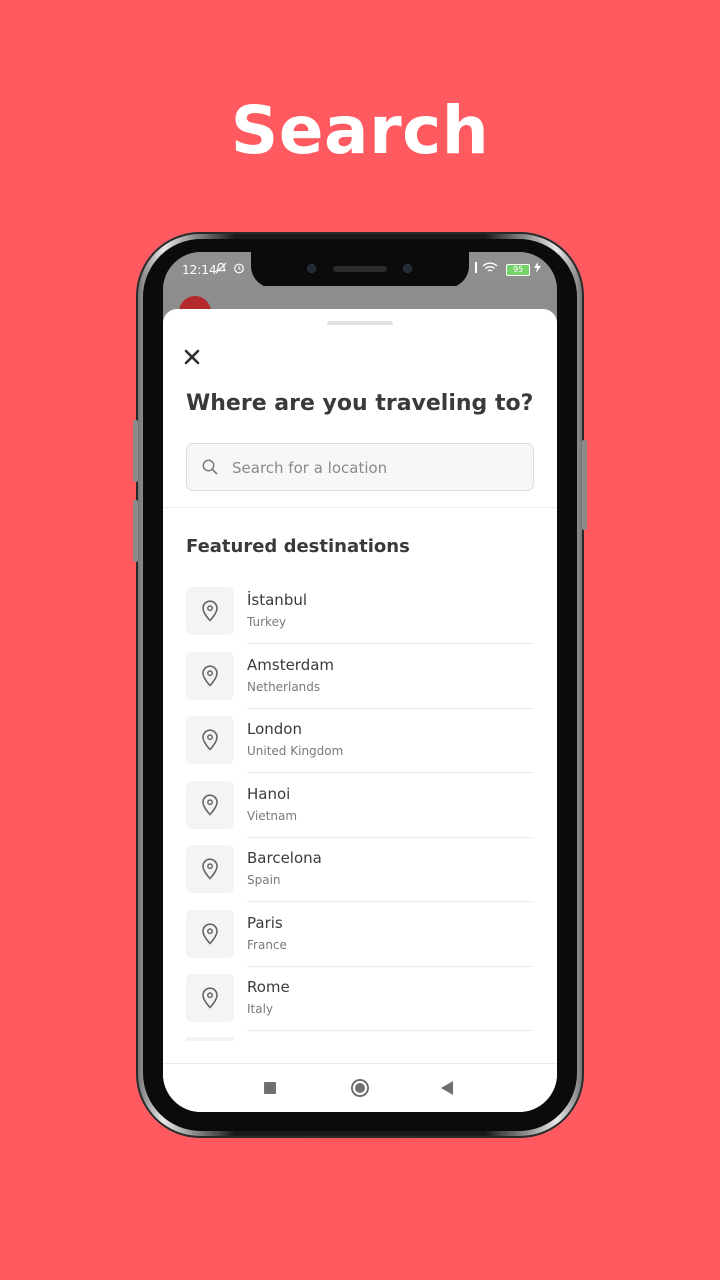  What do you see at coordinates (284, 686) in the screenshot?
I see `destination-country: Netherlands` at bounding box center [284, 686].